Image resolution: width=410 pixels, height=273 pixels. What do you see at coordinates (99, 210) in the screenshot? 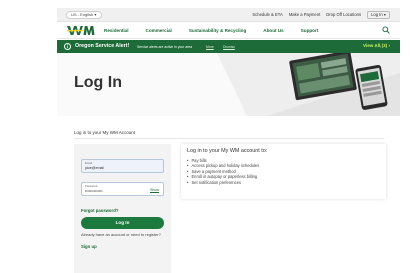
I see `forgot-password-link: Forgot password?` at bounding box center [99, 210].